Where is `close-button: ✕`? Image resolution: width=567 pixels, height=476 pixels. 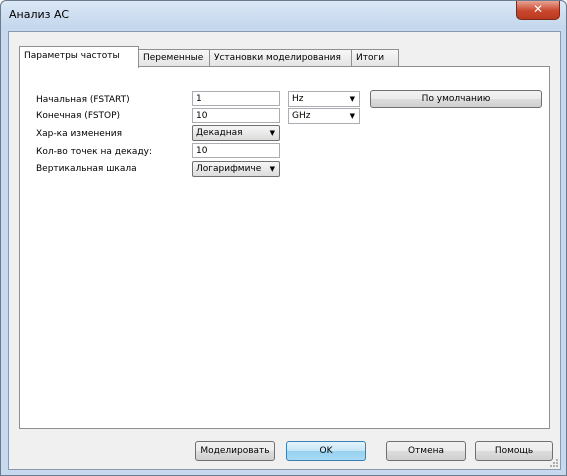
close-button: ✕ is located at coordinates (538, 10).